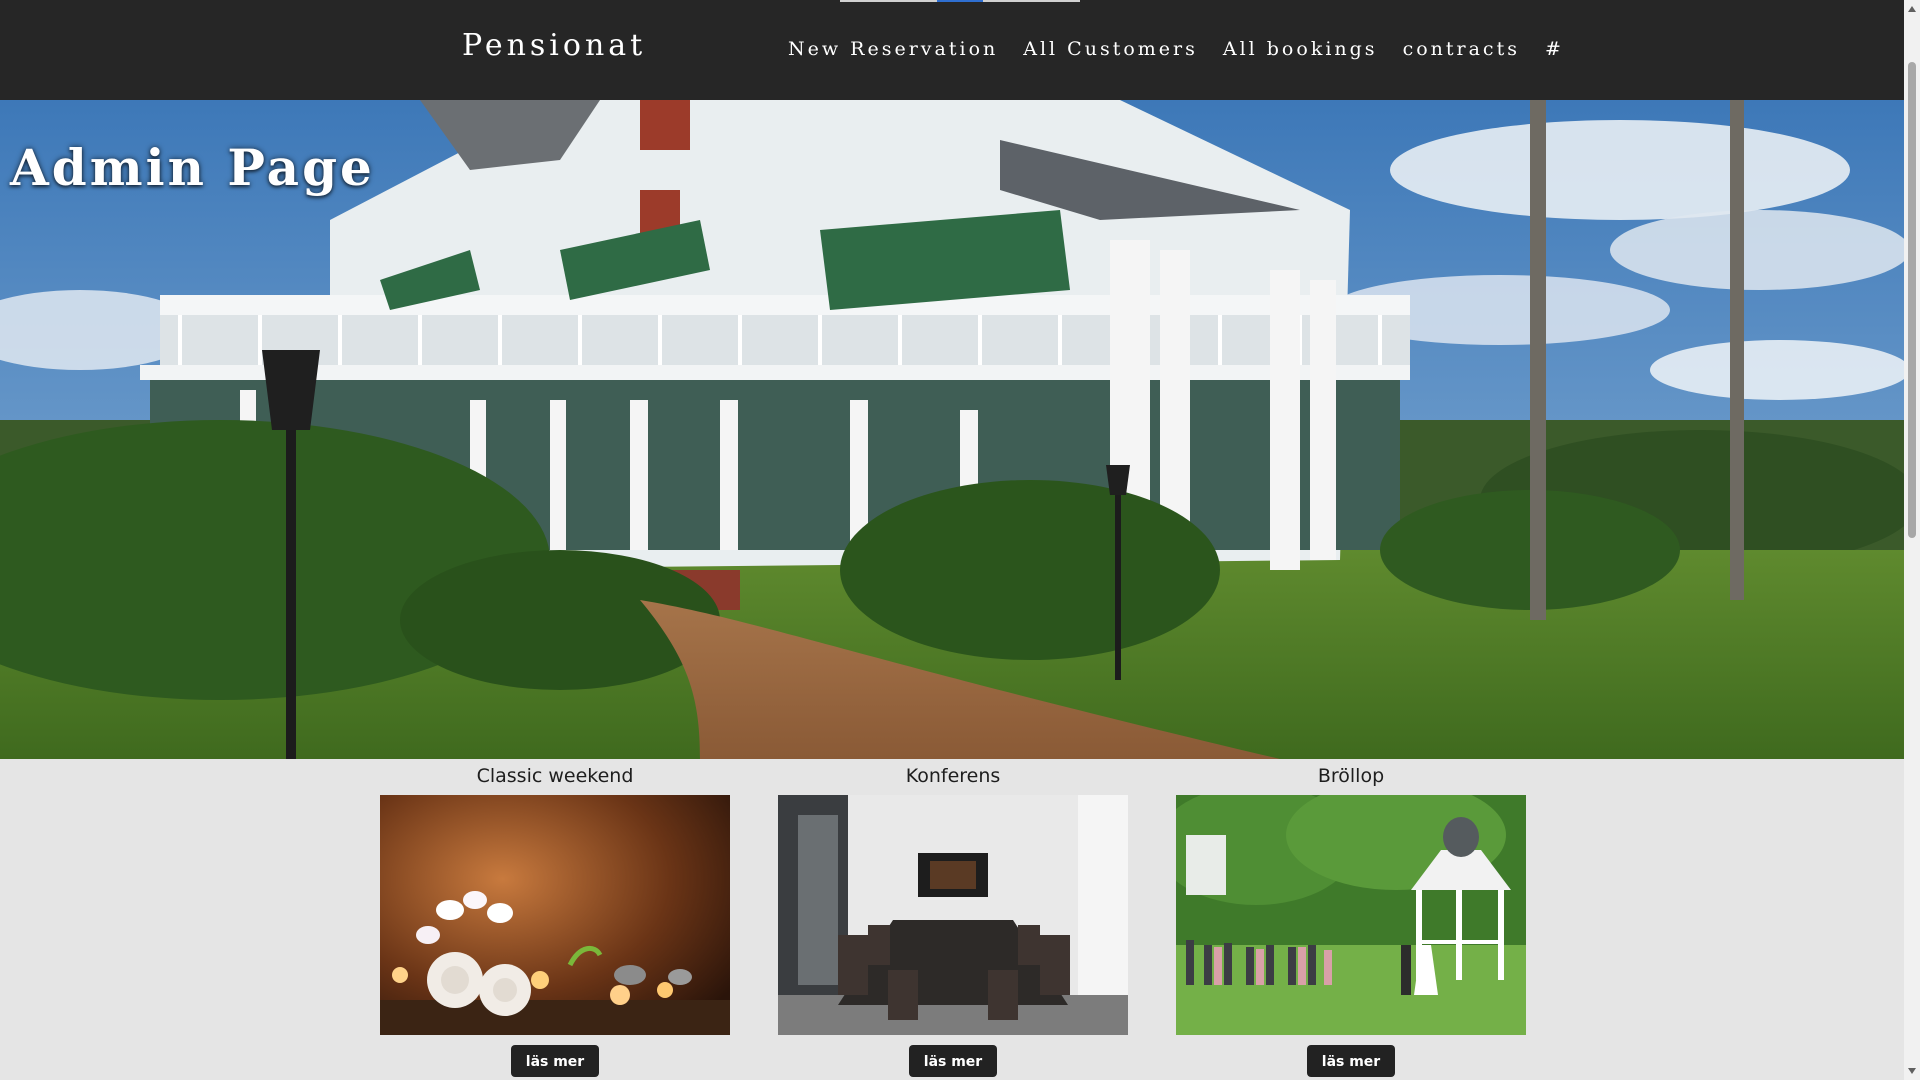 This screenshot has height=1080, width=1920. What do you see at coordinates (1912, 9) in the screenshot?
I see `scroll-up-arrow-icon` at bounding box center [1912, 9].